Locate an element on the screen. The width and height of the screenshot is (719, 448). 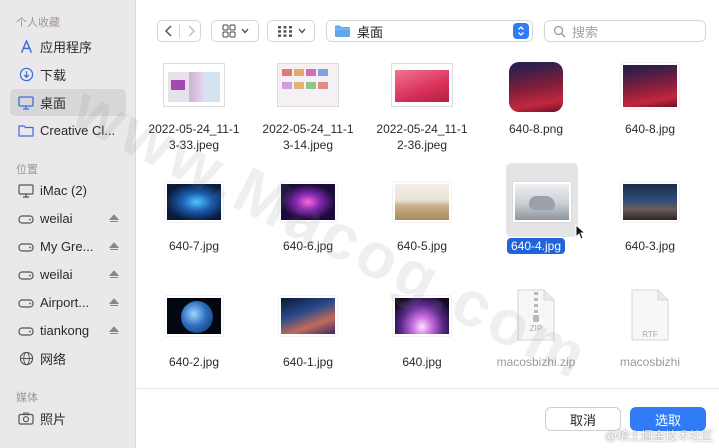
sidebar-item-label: tiankong is located at coordinates (65, 330).